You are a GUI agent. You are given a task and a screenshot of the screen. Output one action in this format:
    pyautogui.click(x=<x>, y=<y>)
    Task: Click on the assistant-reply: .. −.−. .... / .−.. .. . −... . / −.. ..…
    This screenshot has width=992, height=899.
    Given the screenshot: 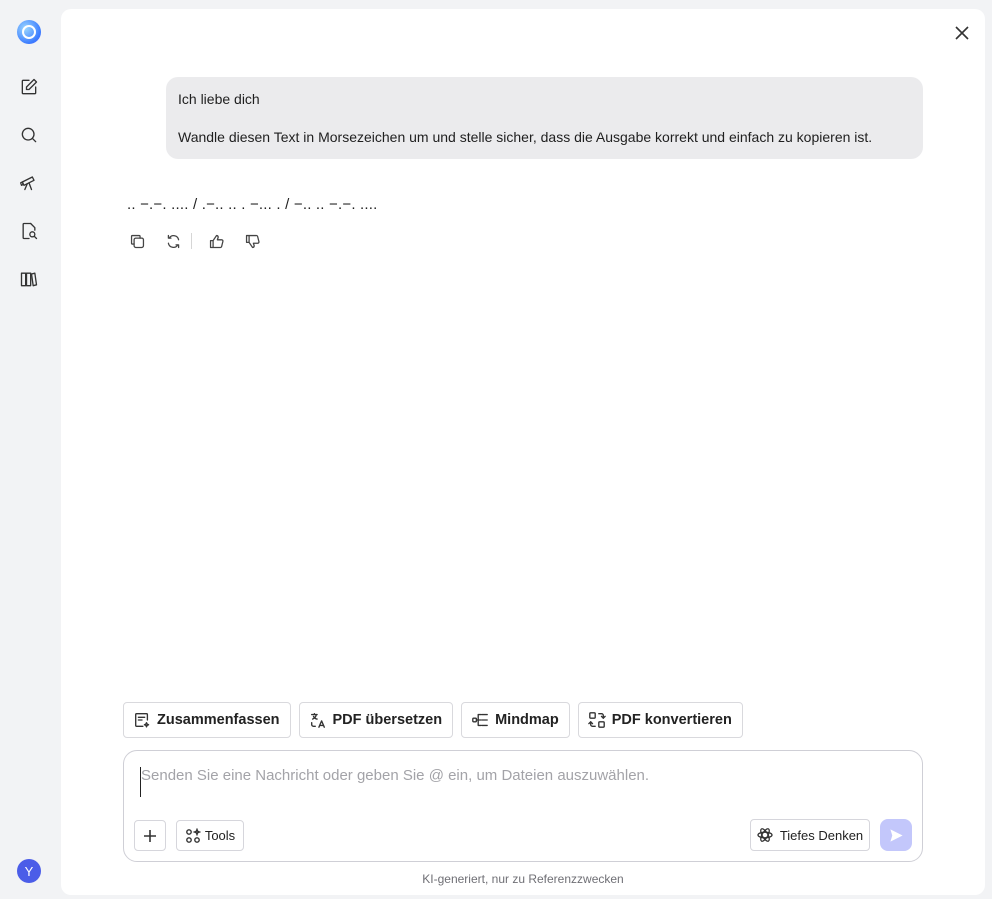 What is the action you would take?
    pyautogui.click(x=252, y=204)
    